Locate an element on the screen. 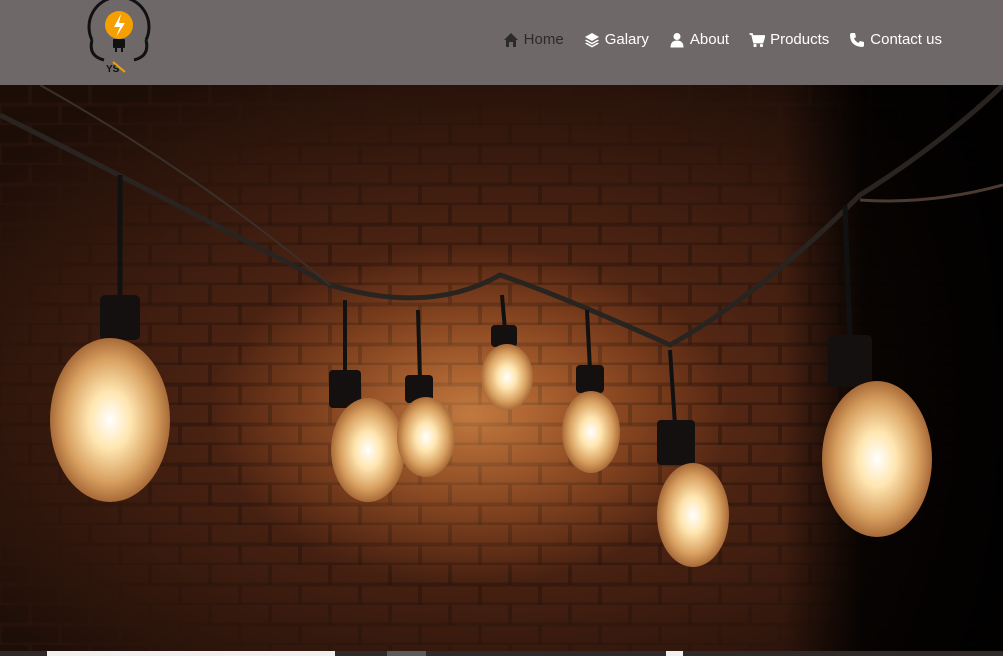 The width and height of the screenshot is (1003, 656). nav-products: Products is located at coordinates (789, 39).